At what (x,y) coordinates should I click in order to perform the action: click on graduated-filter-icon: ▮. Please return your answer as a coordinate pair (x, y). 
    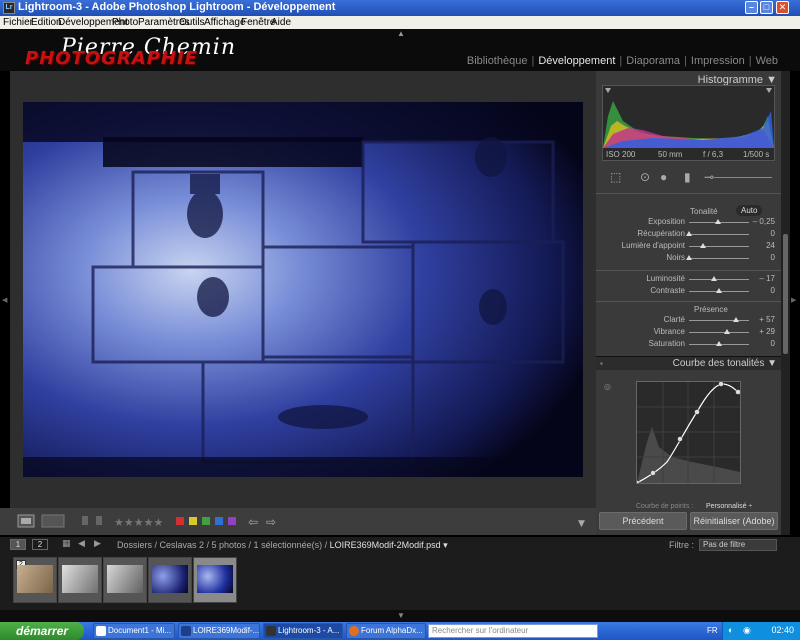
    Looking at the image, I should click on (687, 177).